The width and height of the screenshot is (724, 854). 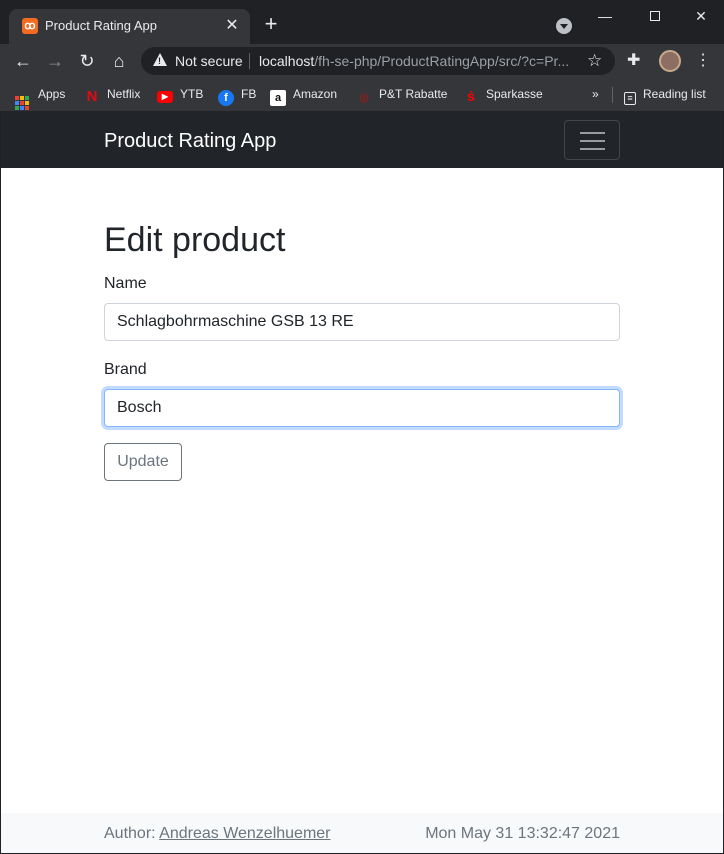 I want to click on reload-icon: ↻, so click(x=87, y=61).